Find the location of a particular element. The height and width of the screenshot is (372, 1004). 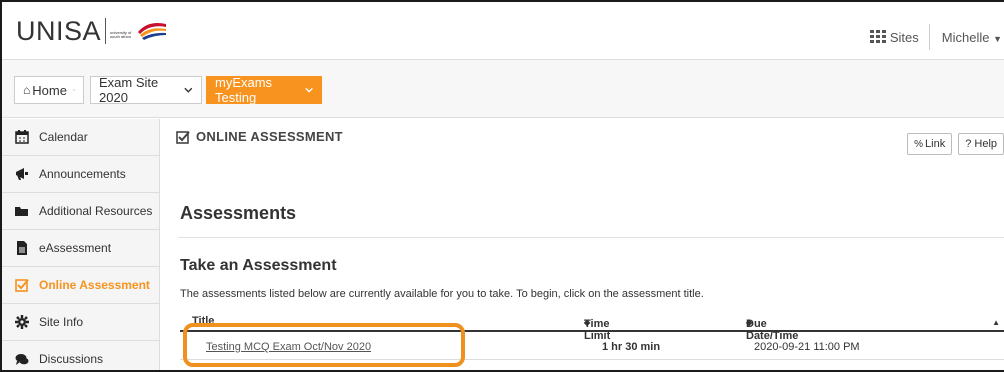

sidebar-item-label: Calendar is located at coordinates (63, 137).